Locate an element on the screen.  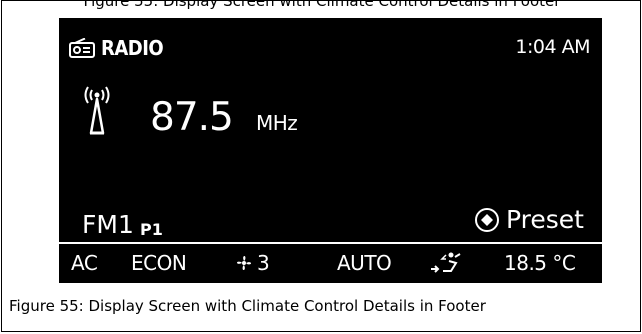
preset-control: Preset is located at coordinates (529, 219).